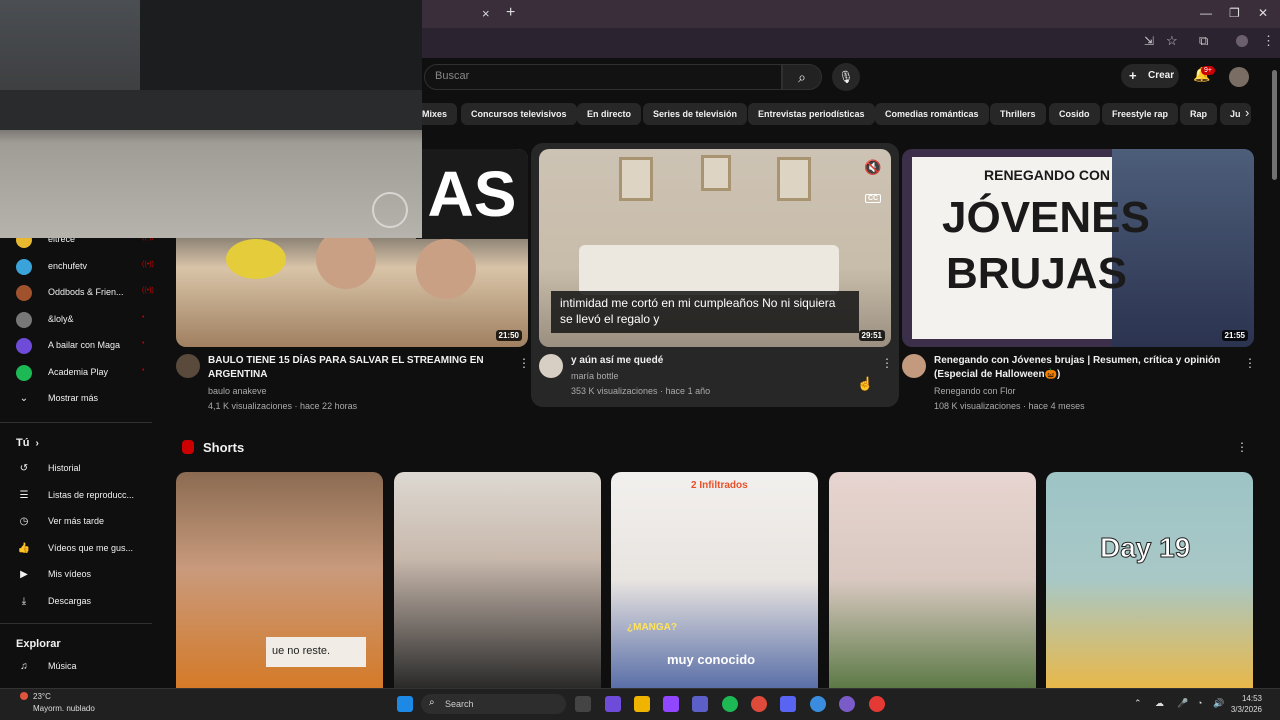  What do you see at coordinates (86, 470) in the screenshot?
I see `sidebar-item: ↺ Historial` at bounding box center [86, 470].